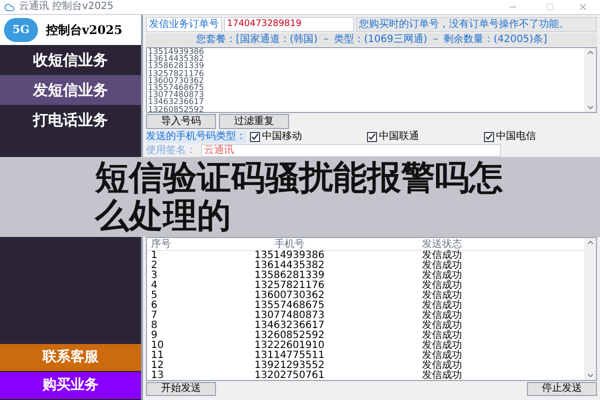  I want to click on table-cell-text: 6, so click(154, 306).